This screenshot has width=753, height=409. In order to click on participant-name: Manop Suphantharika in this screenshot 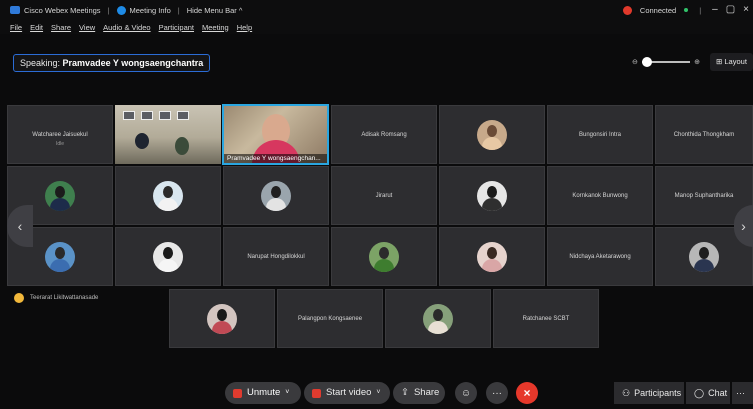, I will do `click(704, 195)`.